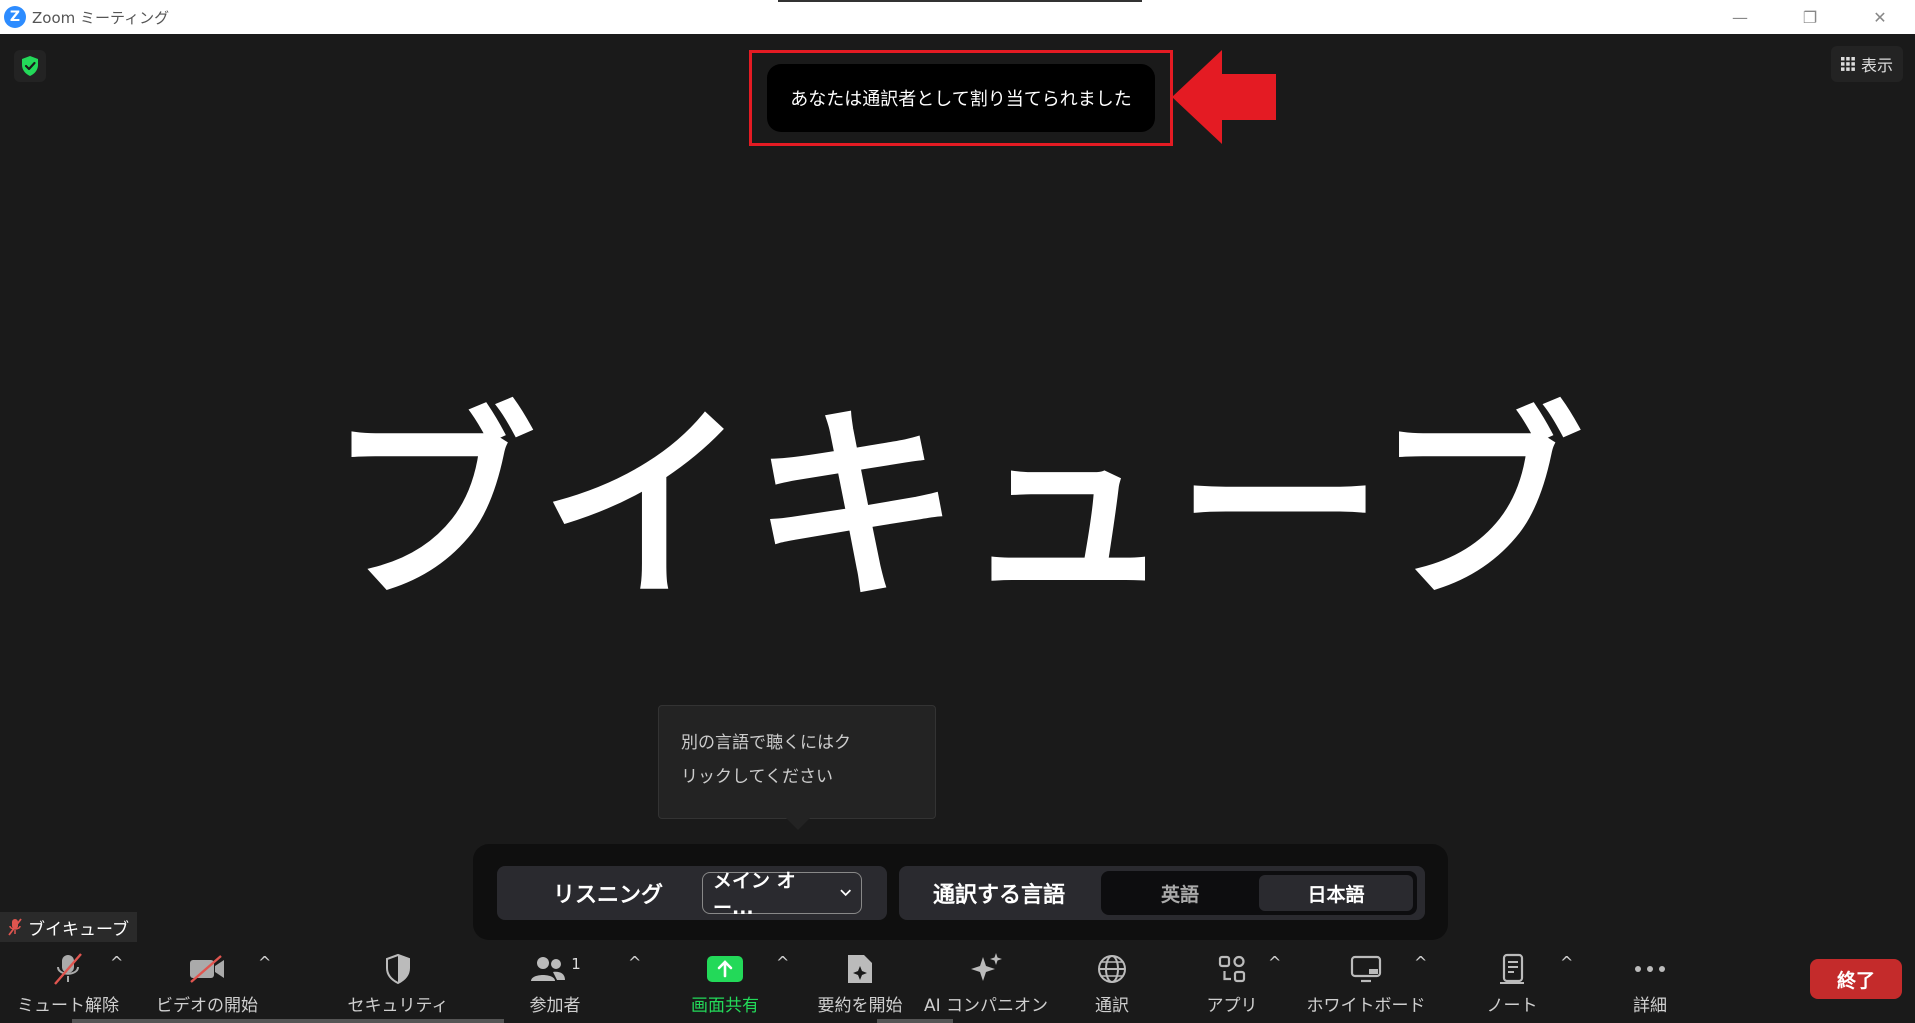 The image size is (1915, 1023). Describe the element at coordinates (1650, 1006) in the screenshot. I see `more-label: 詳細` at that location.